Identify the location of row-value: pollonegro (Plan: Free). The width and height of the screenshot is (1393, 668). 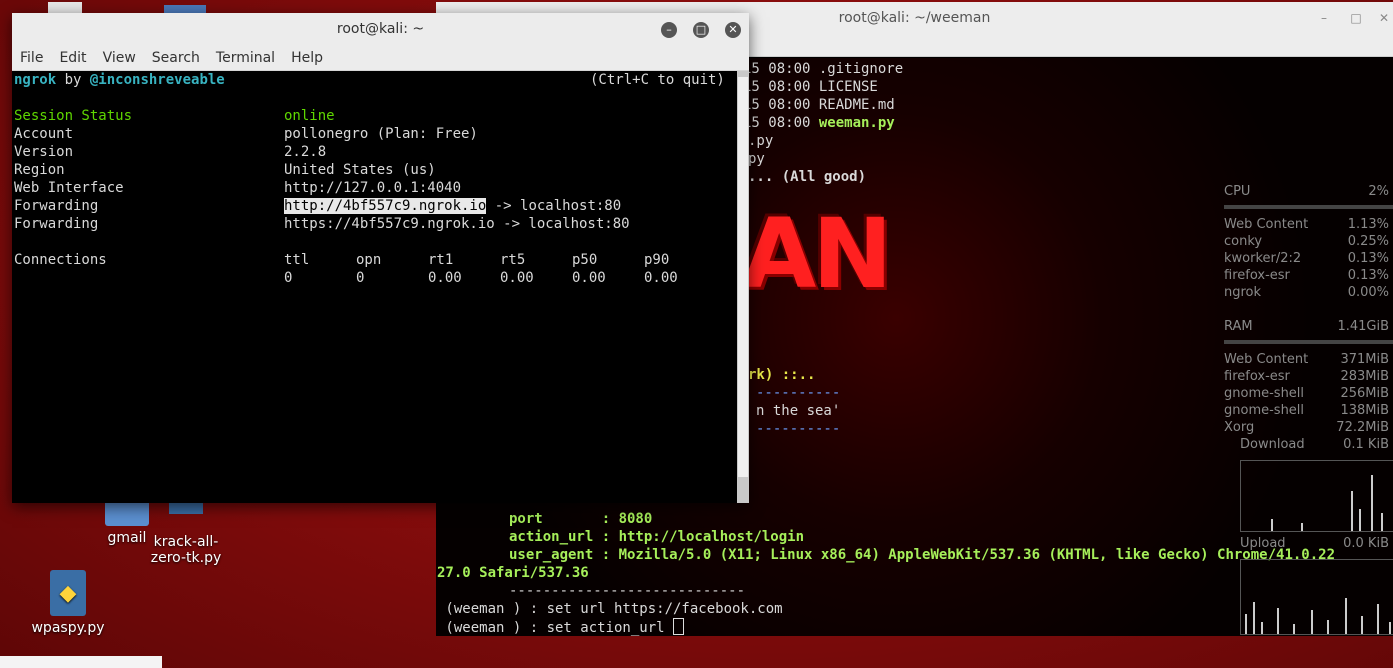
(381, 134).